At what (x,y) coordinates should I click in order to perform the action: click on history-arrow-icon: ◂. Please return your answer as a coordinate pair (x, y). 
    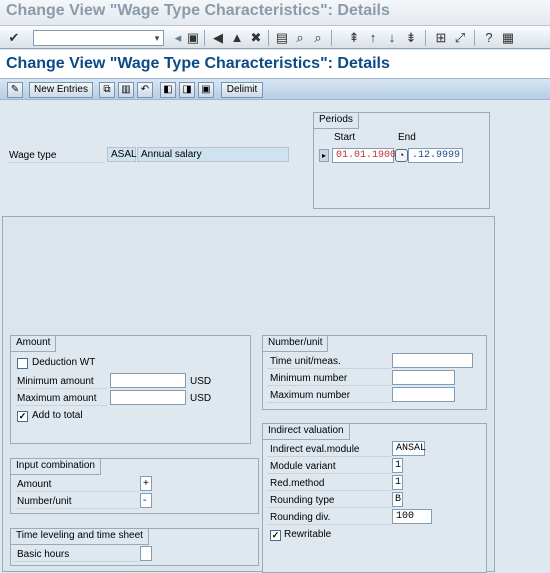
    Looking at the image, I should click on (178, 38).